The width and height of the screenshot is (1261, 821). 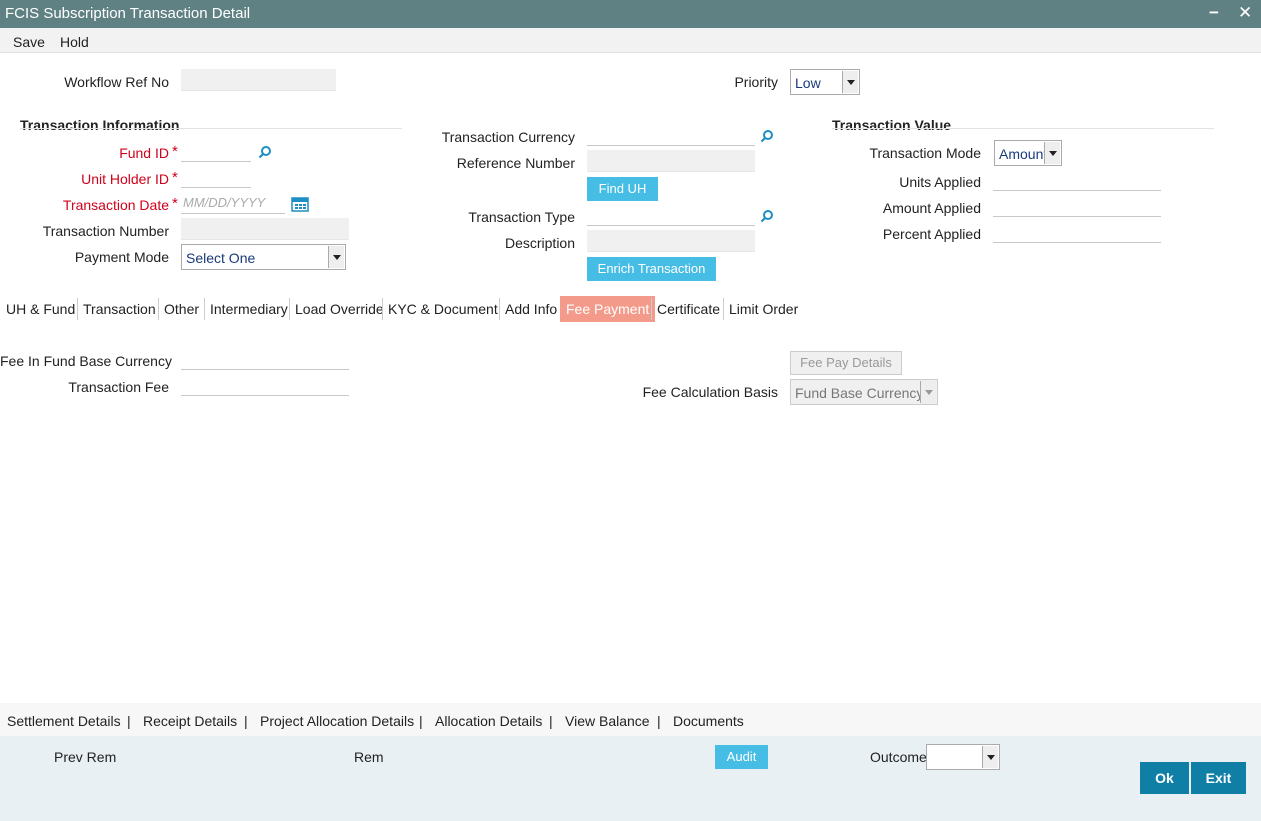 I want to click on outcome-select, so click(x=963, y=757).